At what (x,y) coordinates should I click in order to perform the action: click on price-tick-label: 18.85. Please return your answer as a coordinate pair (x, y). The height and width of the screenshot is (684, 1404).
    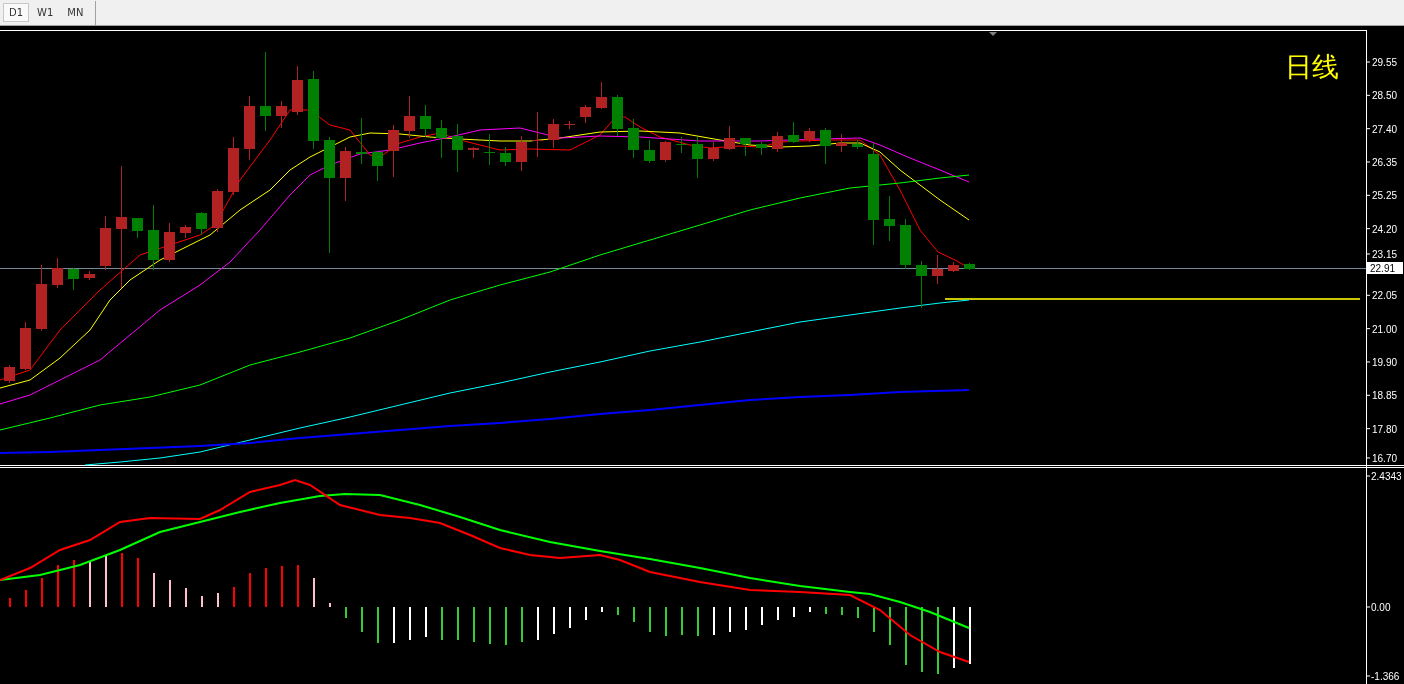
    Looking at the image, I should click on (1385, 396).